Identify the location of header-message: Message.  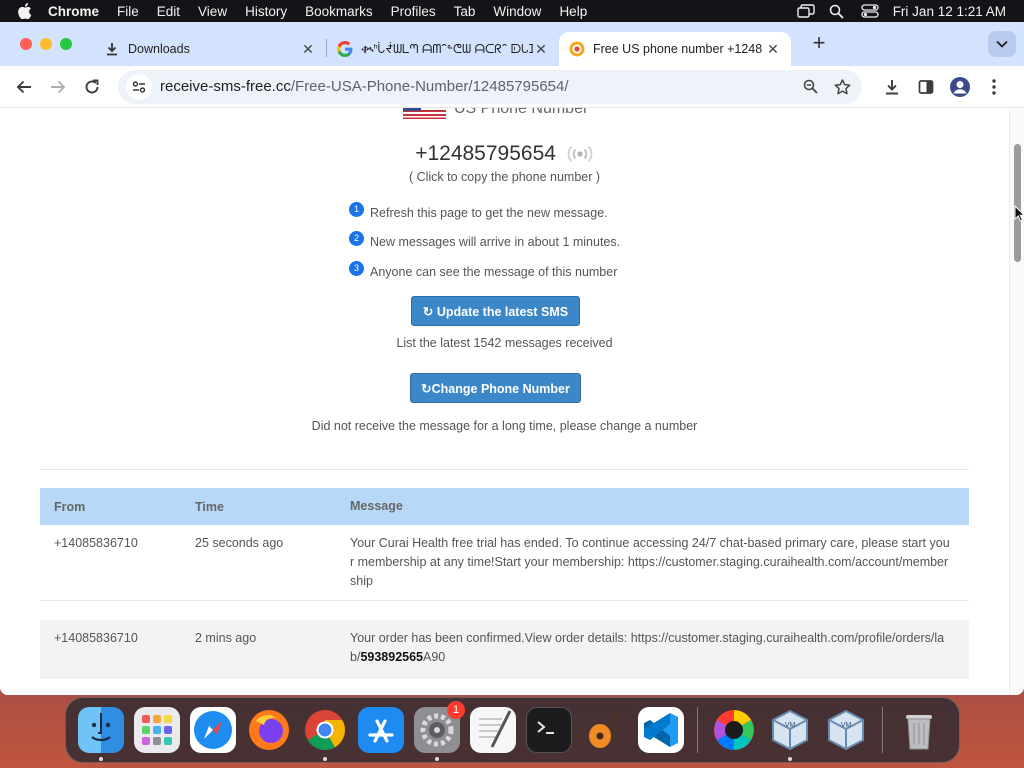
(376, 506).